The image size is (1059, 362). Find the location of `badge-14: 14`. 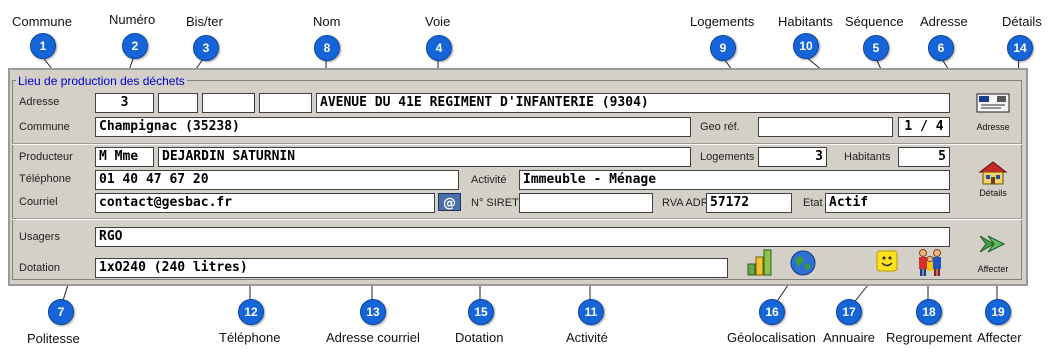

badge-14: 14 is located at coordinates (1020, 48).